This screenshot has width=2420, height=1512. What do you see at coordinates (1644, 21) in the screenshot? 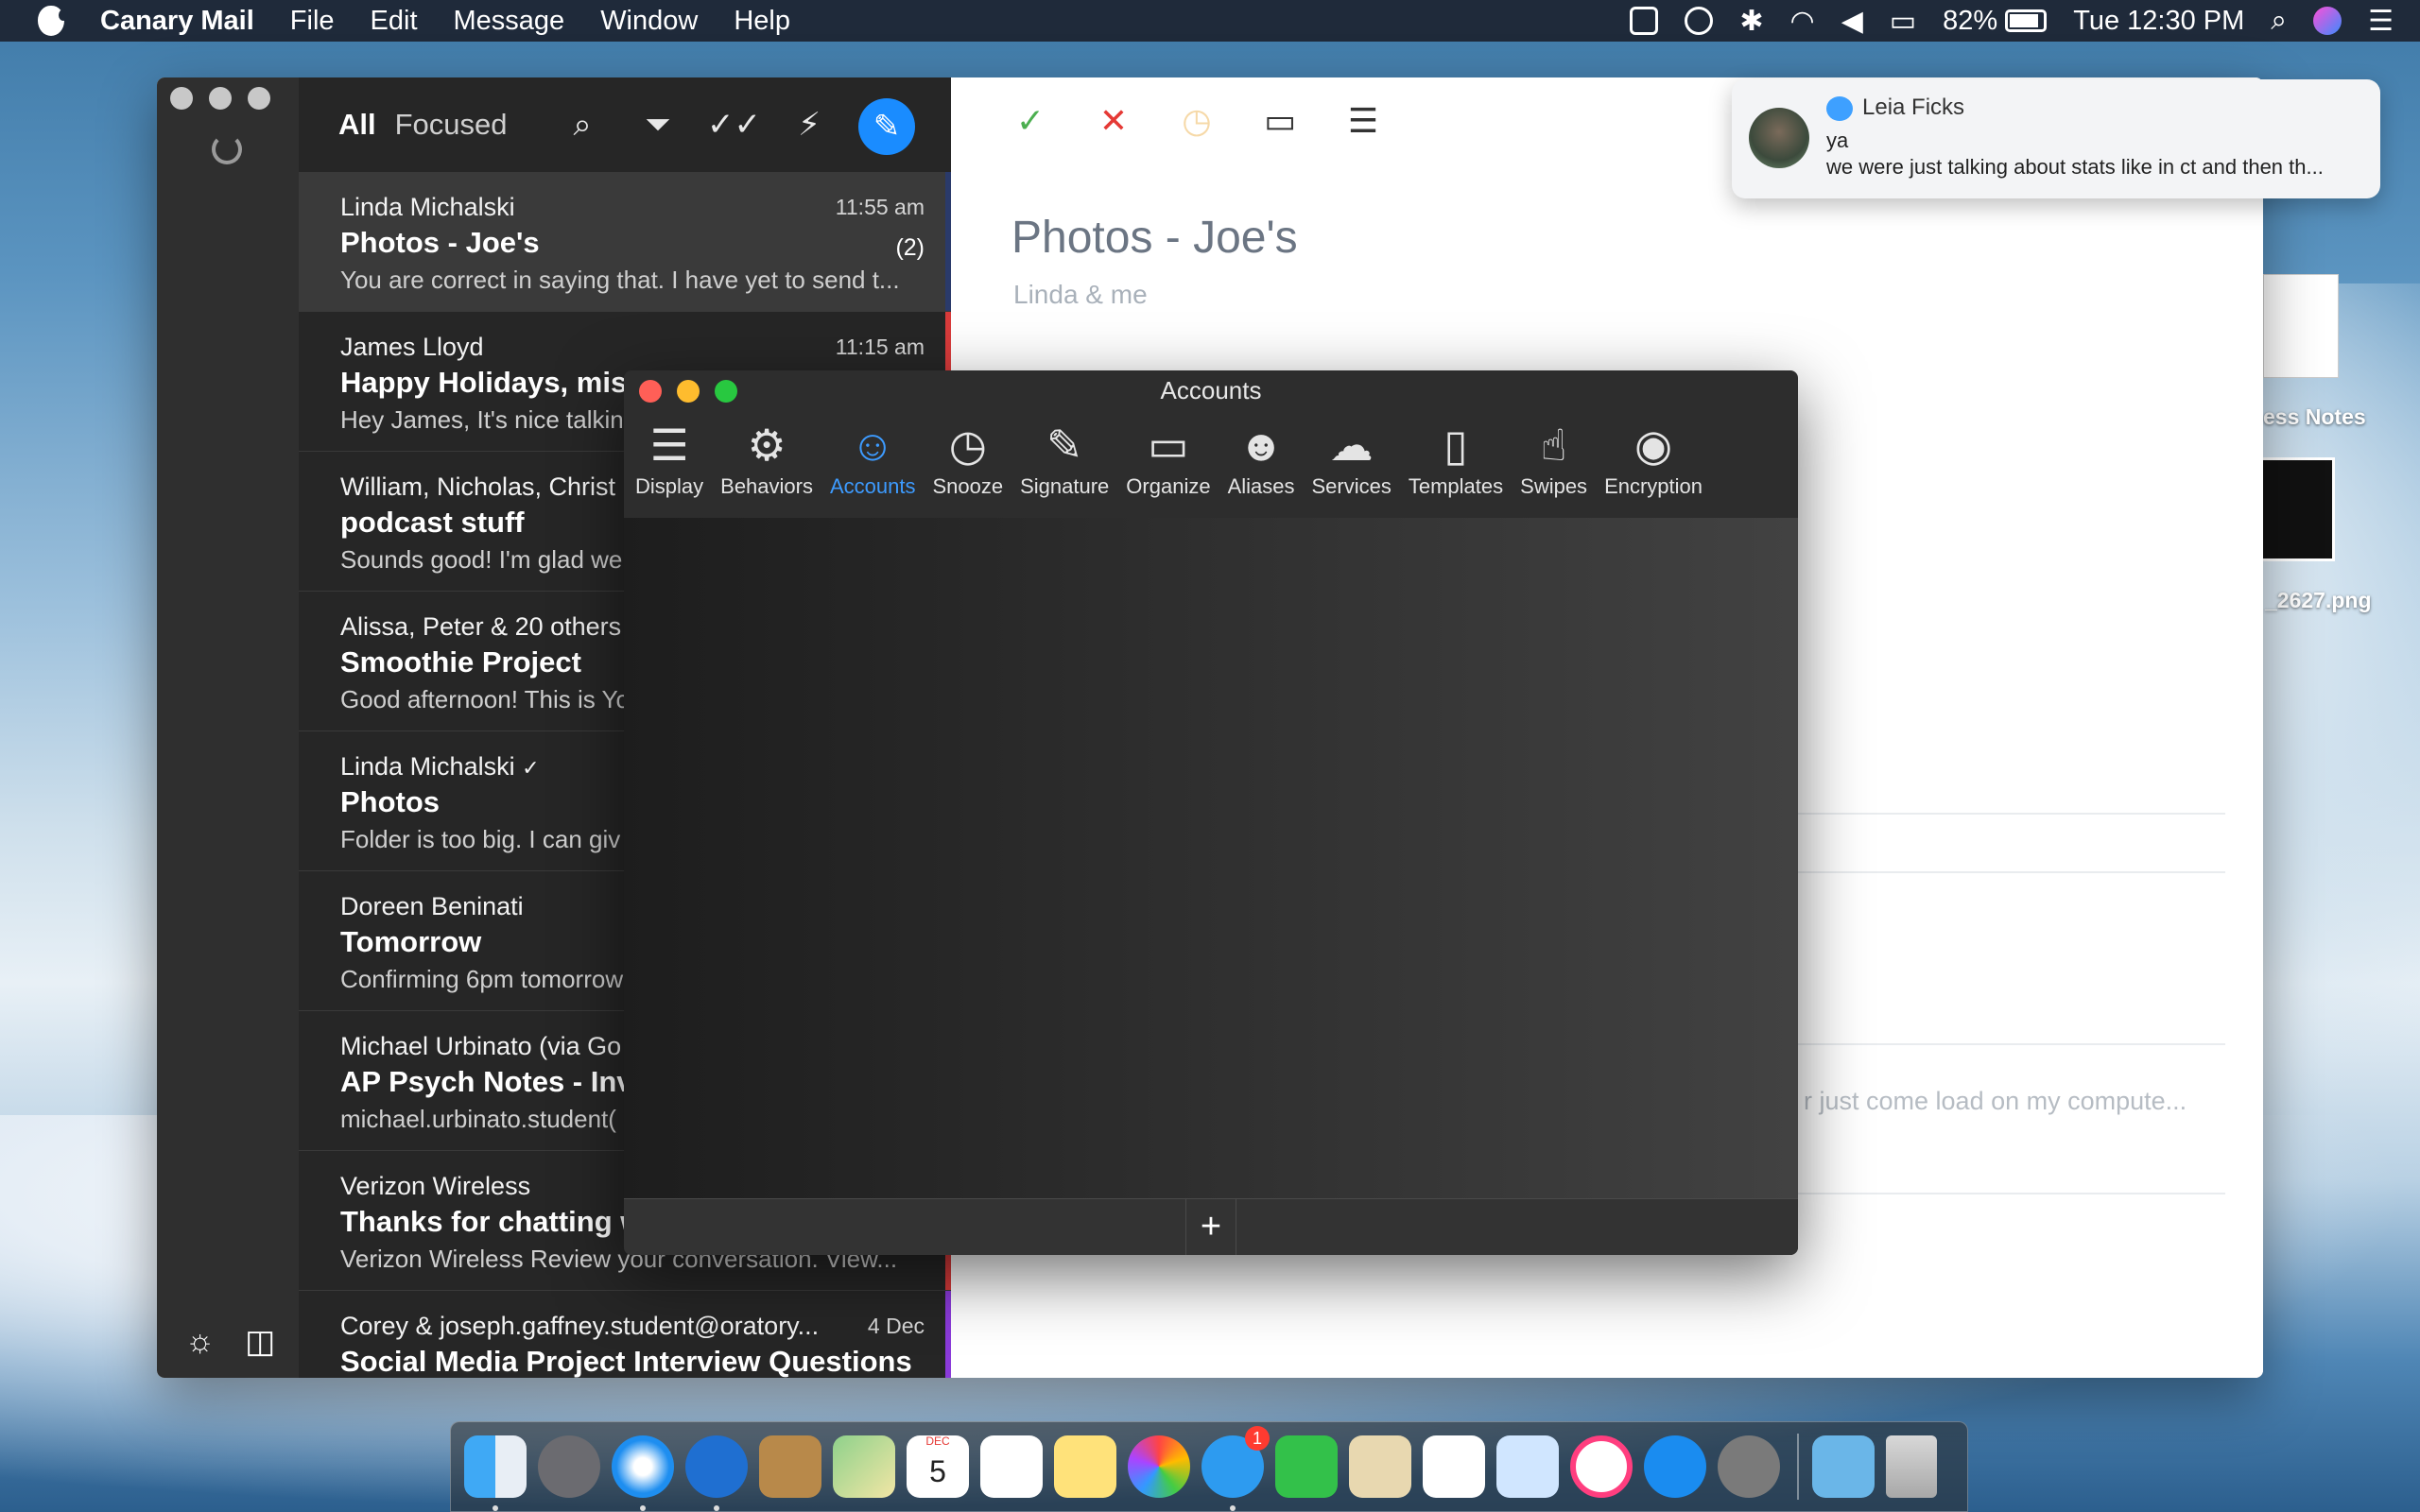
I see `magnet-icon` at bounding box center [1644, 21].